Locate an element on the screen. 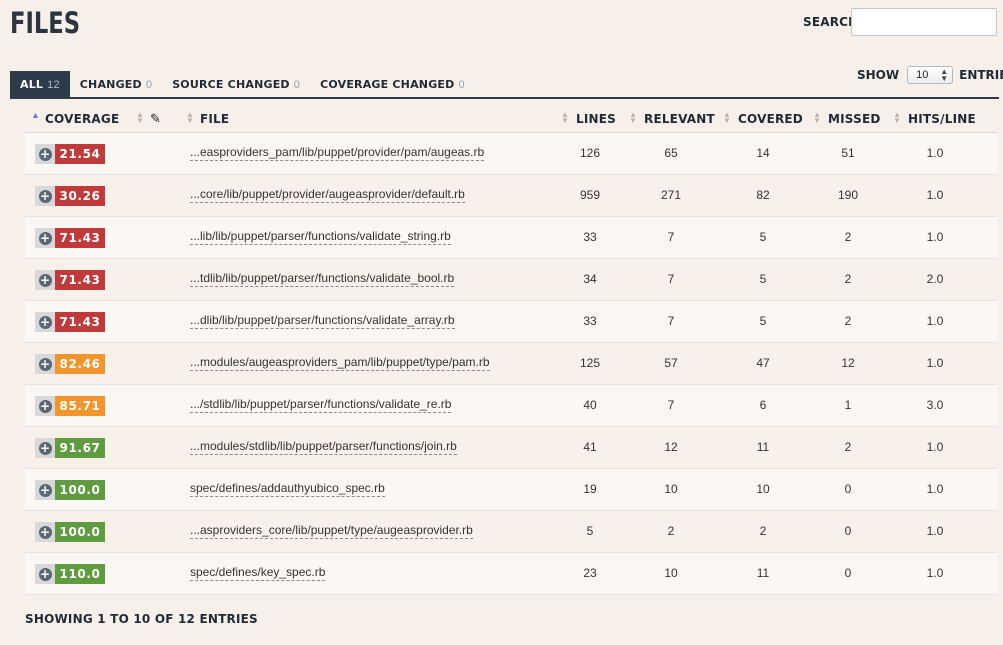 Image resolution: width=1003 pixels, height=645 pixels. cell-covered: 47 is located at coordinates (763, 363).